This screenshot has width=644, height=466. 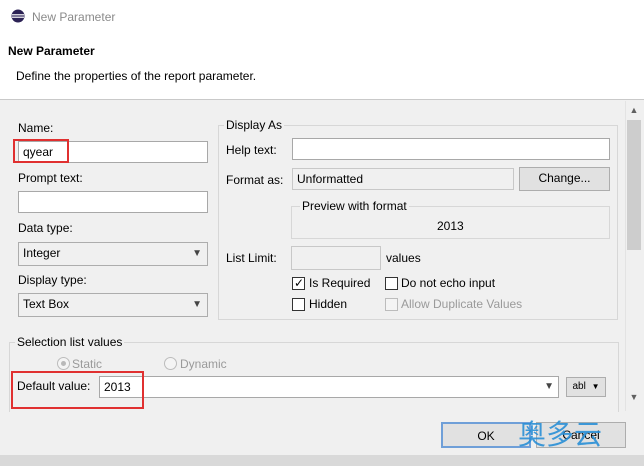 What do you see at coordinates (170, 363) in the screenshot?
I see `dynamic-radio` at bounding box center [170, 363].